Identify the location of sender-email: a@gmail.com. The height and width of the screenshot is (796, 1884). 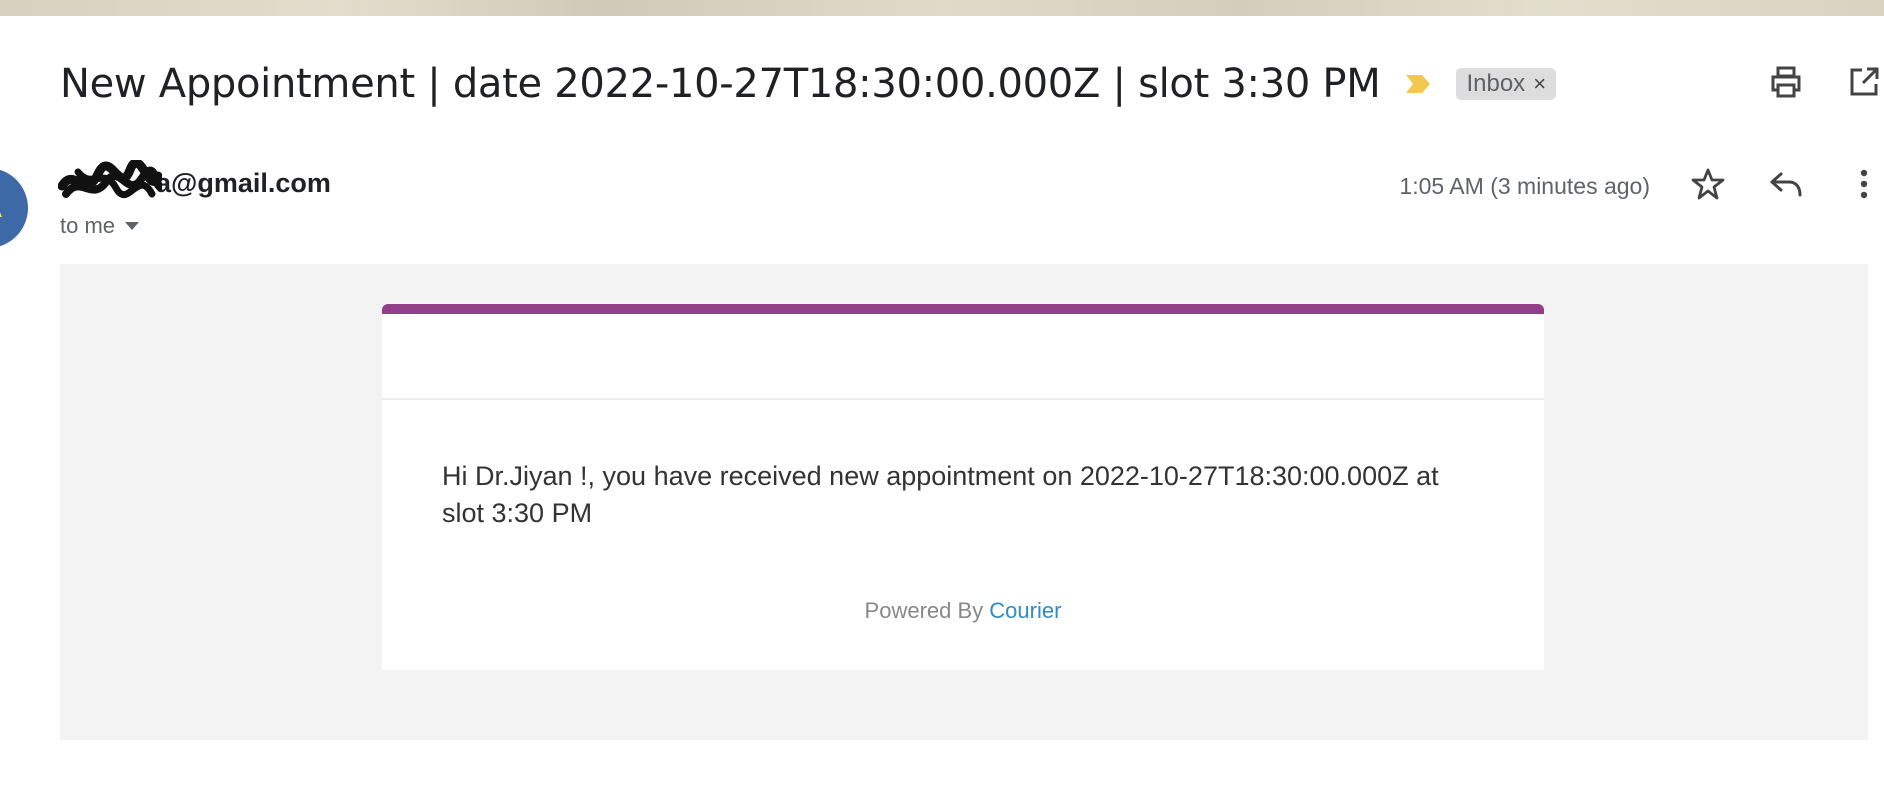
(194, 179).